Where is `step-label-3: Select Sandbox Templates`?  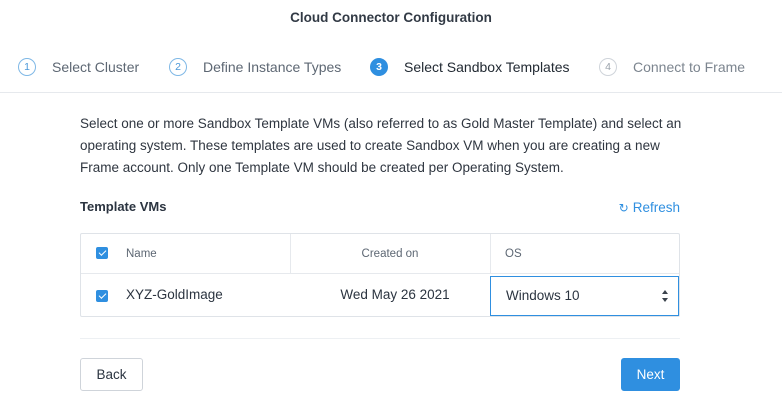
step-label-3: Select Sandbox Templates is located at coordinates (487, 67).